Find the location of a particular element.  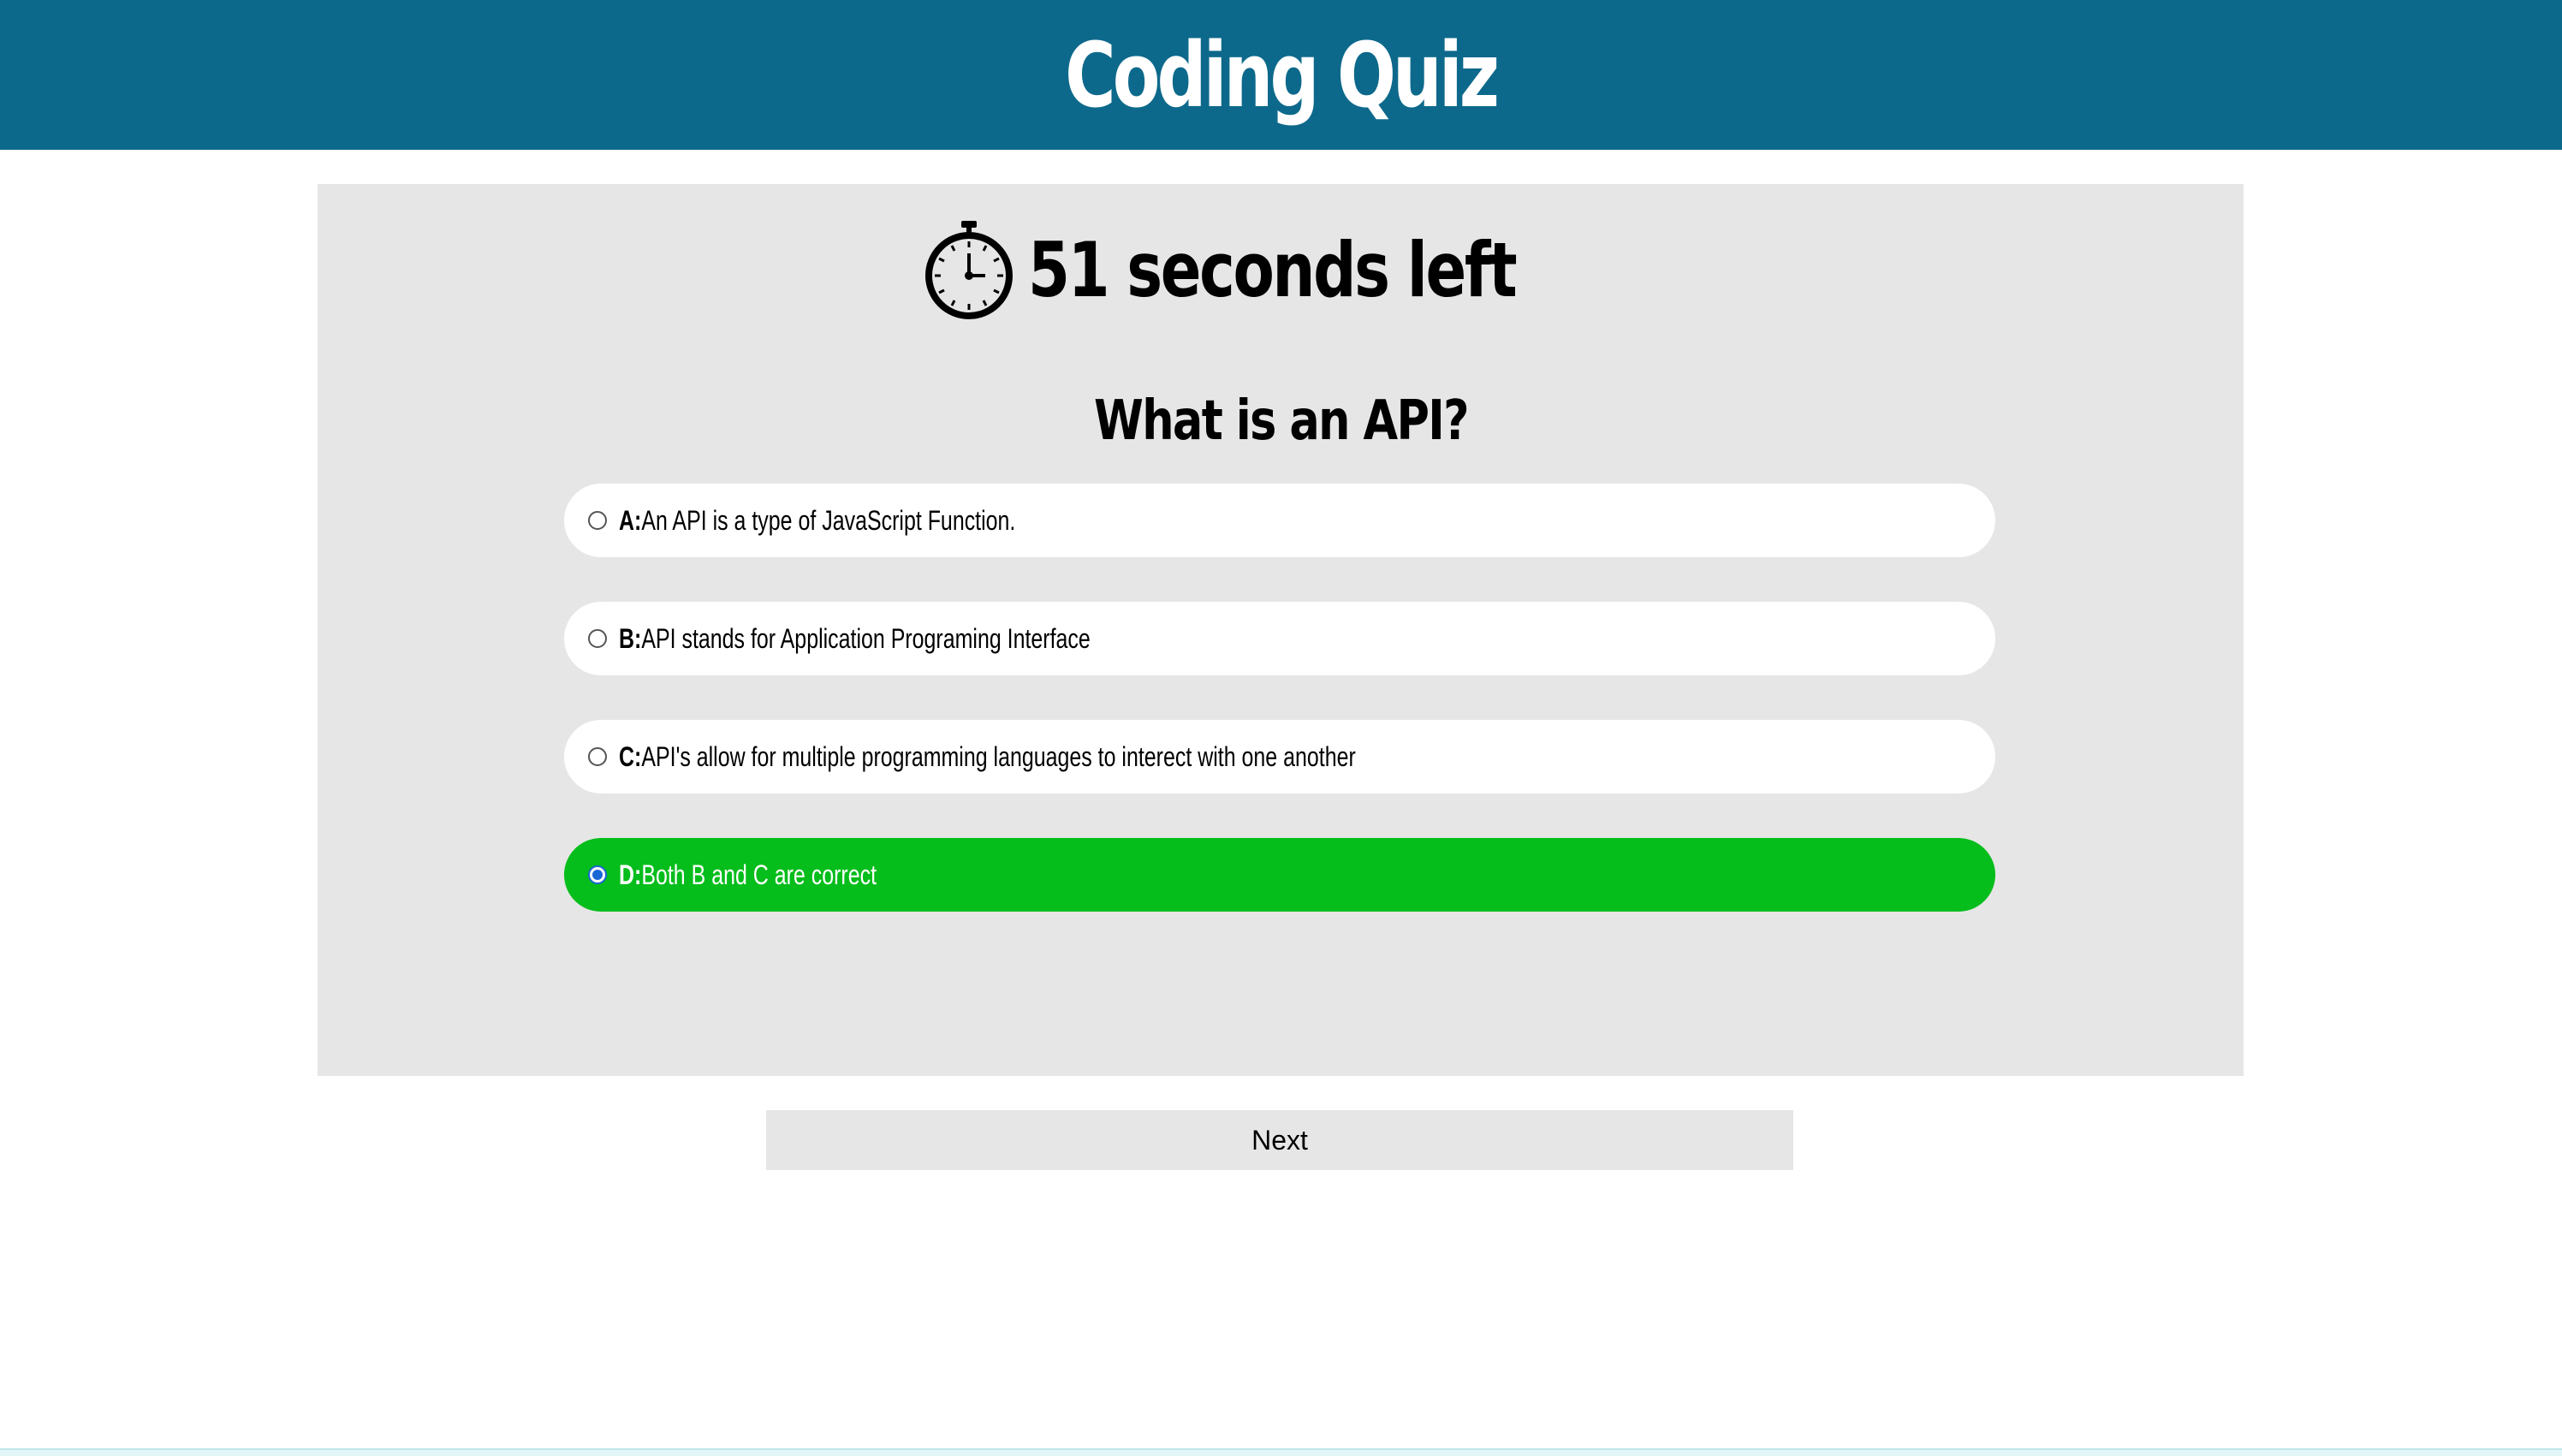

page-bottom-border is located at coordinates (1281, 1452).